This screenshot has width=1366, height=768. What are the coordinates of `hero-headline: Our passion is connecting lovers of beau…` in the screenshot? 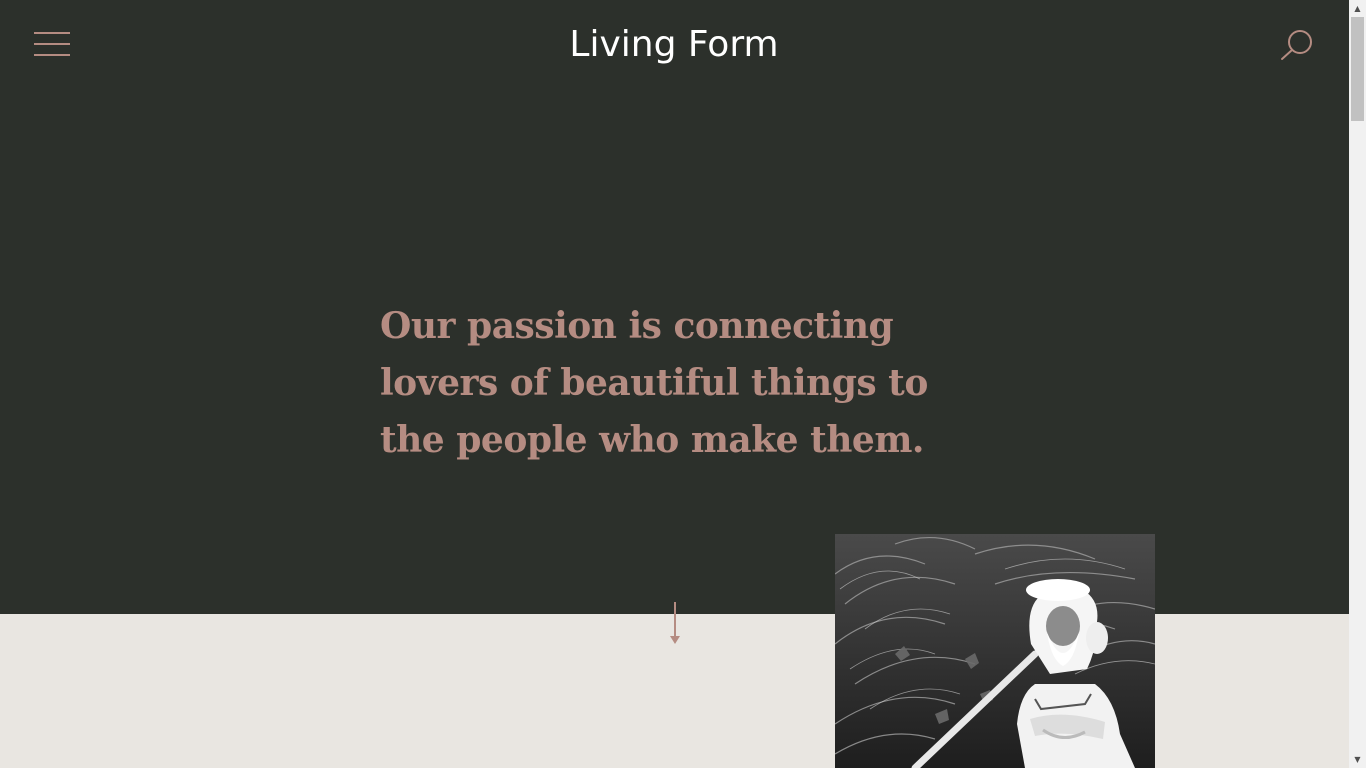 It's located at (654, 383).